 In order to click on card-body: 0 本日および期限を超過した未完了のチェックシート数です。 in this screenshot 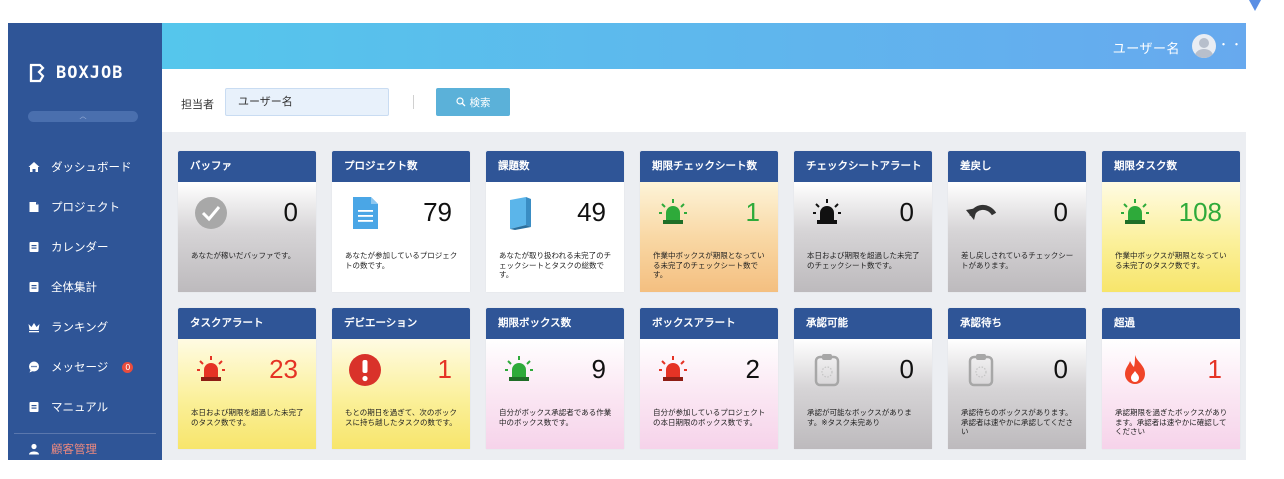, I will do `click(863, 237)`.